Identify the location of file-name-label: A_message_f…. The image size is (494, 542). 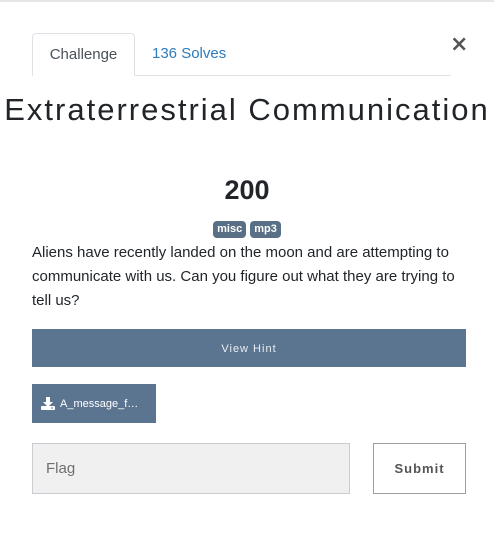
(99, 403).